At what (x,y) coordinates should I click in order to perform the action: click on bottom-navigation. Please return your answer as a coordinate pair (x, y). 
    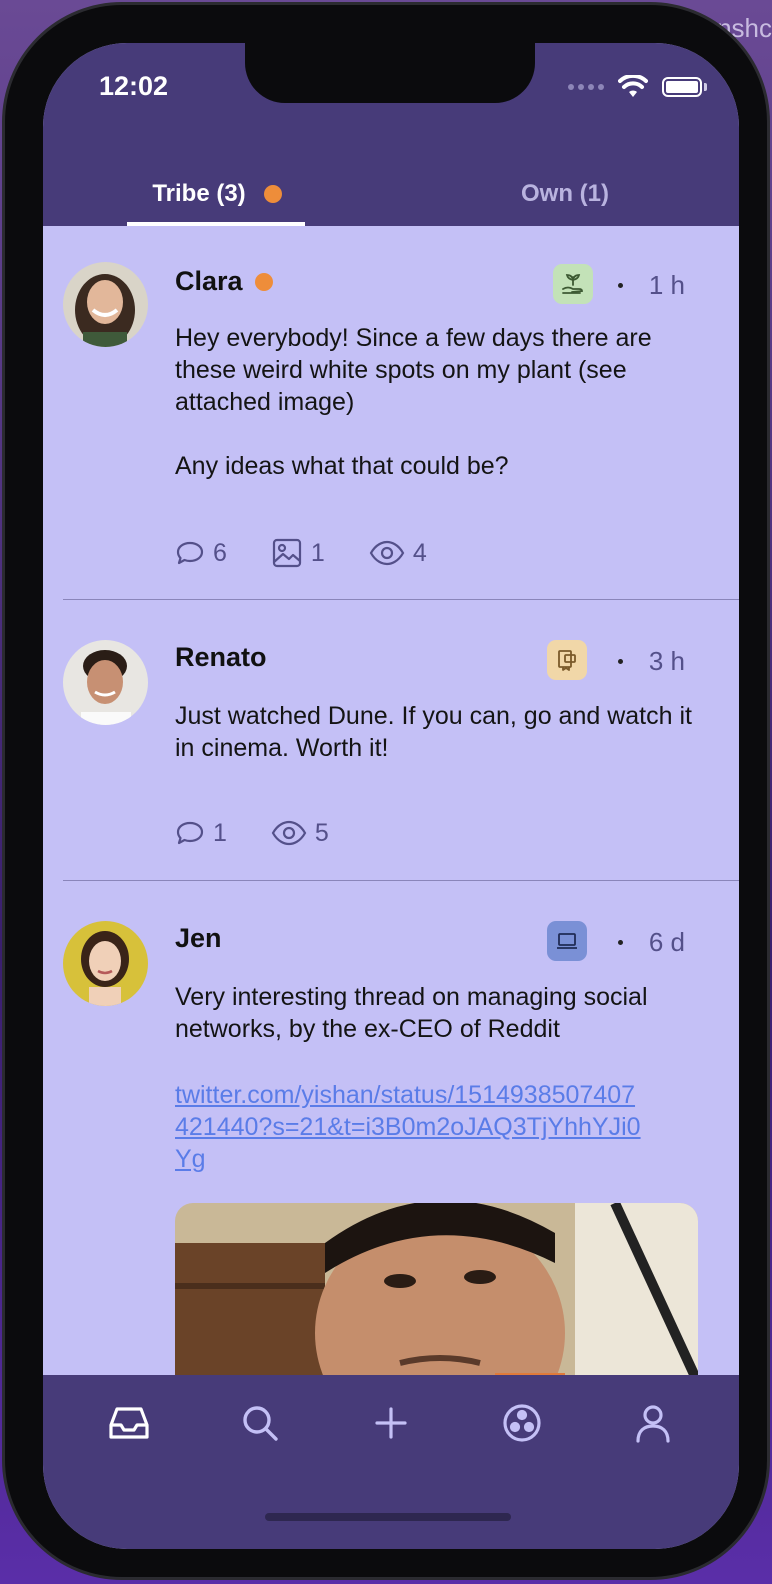
    Looking at the image, I should click on (391, 1462).